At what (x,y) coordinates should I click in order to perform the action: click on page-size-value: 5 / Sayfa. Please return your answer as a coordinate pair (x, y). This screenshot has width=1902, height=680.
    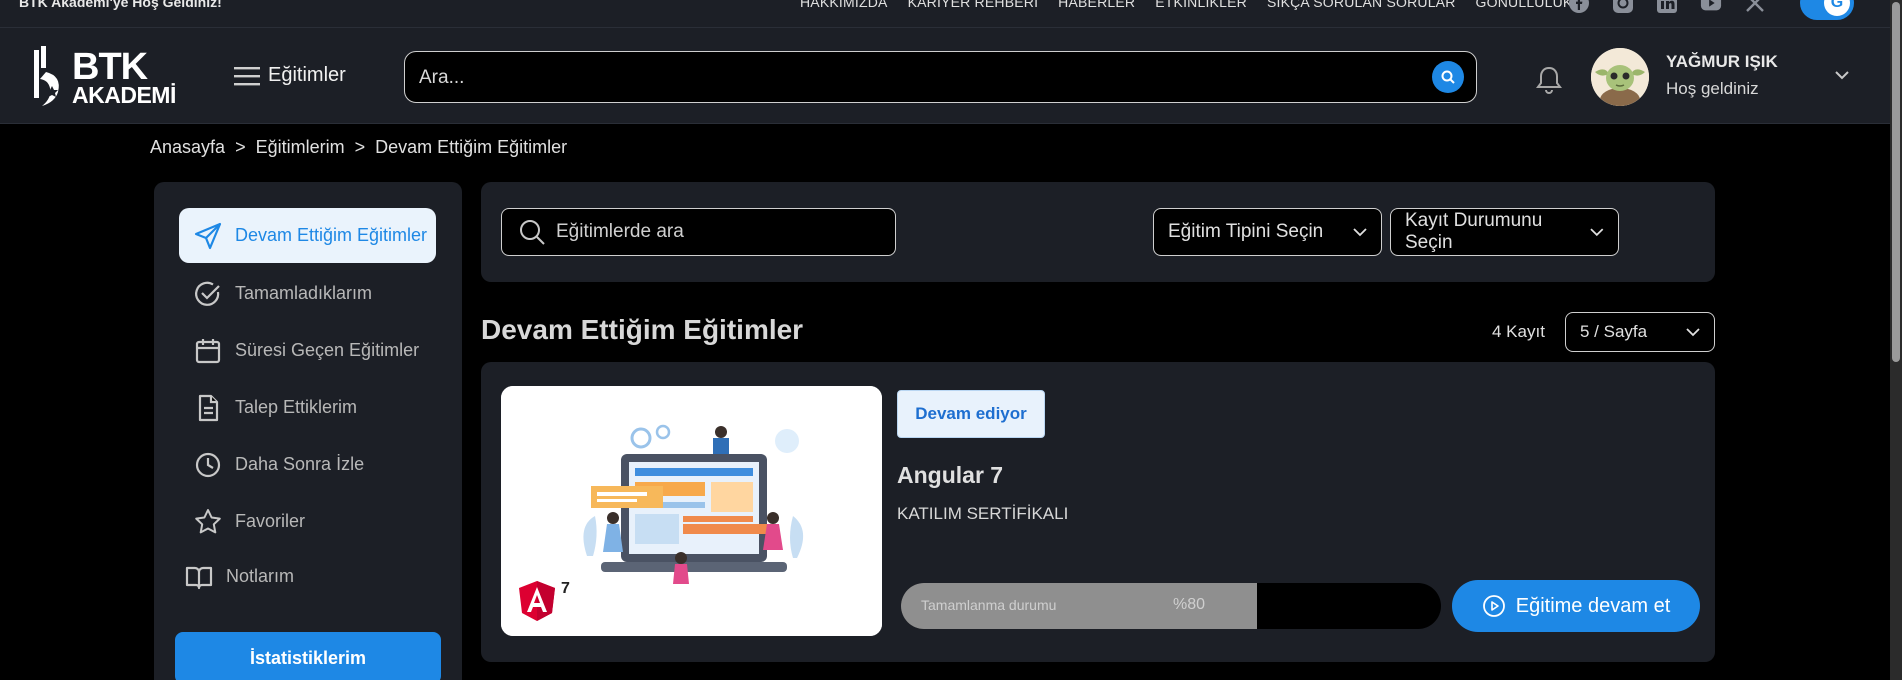
    Looking at the image, I should click on (1614, 331).